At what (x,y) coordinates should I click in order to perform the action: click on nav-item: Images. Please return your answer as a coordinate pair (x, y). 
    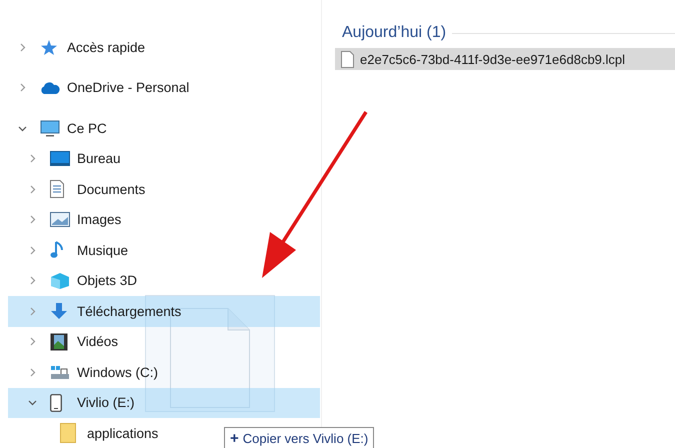
    Looking at the image, I should click on (68, 219).